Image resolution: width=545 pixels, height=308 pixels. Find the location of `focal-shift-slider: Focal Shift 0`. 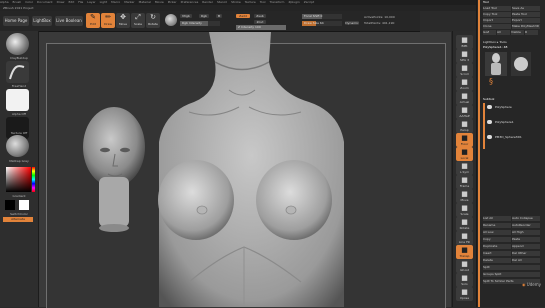

focal-shift-slider: Focal Shift 0 is located at coordinates (322, 16).